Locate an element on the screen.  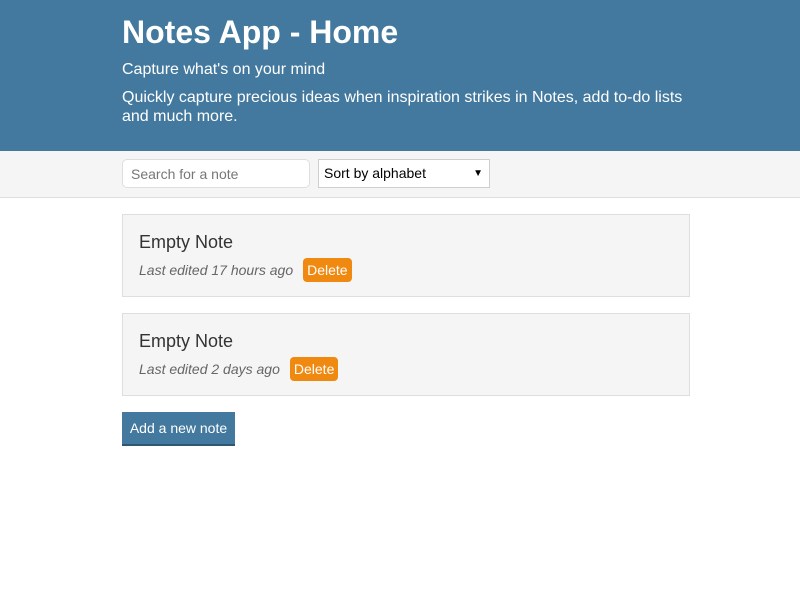
note-meta: Last edited 2 days ago Delete is located at coordinates (239, 369).